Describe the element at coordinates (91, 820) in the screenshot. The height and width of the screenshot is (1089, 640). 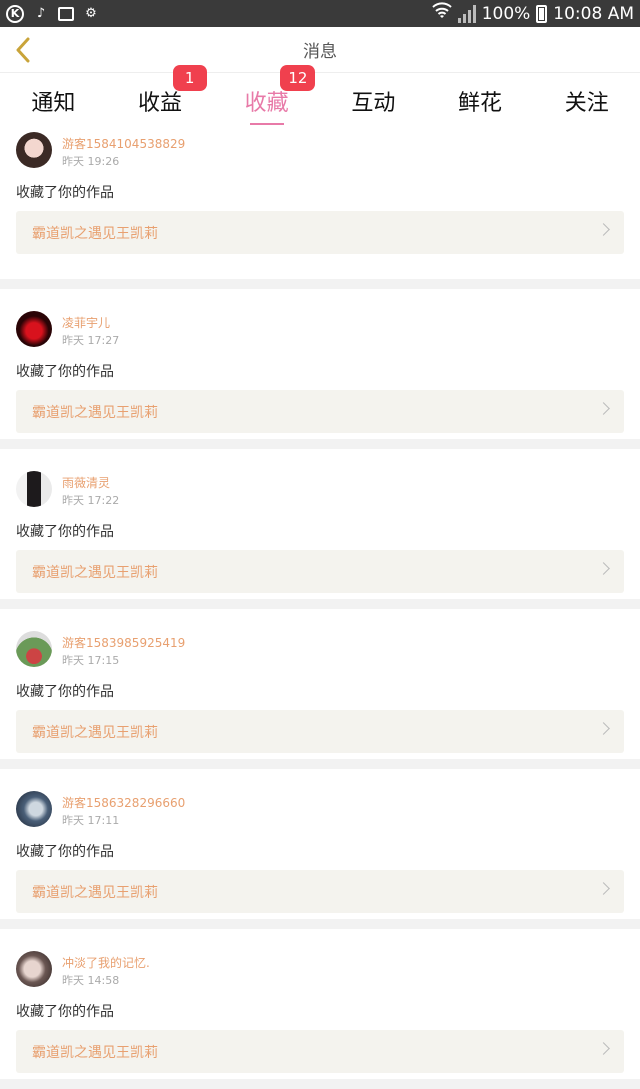
I see `timestamp: 昨天 17:11` at that location.